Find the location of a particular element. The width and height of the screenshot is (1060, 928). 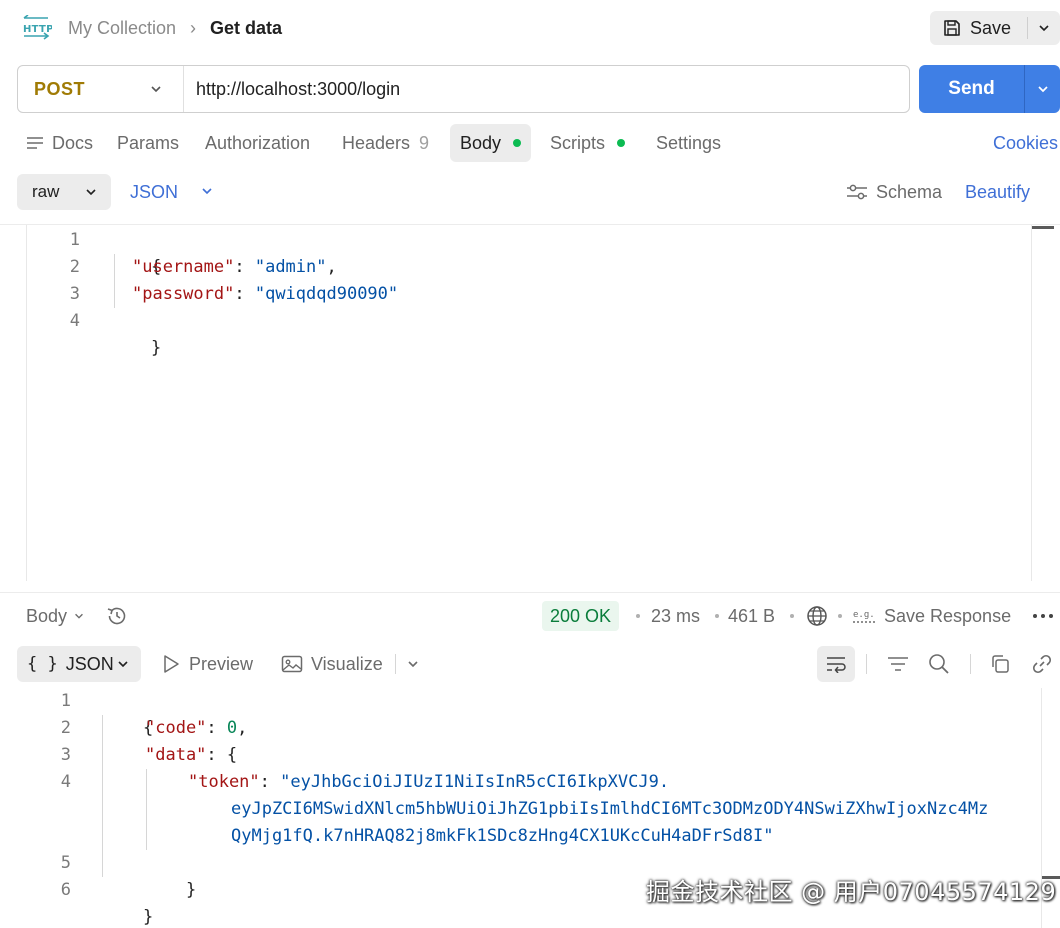

editor-right-border is located at coordinates (1031, 403).